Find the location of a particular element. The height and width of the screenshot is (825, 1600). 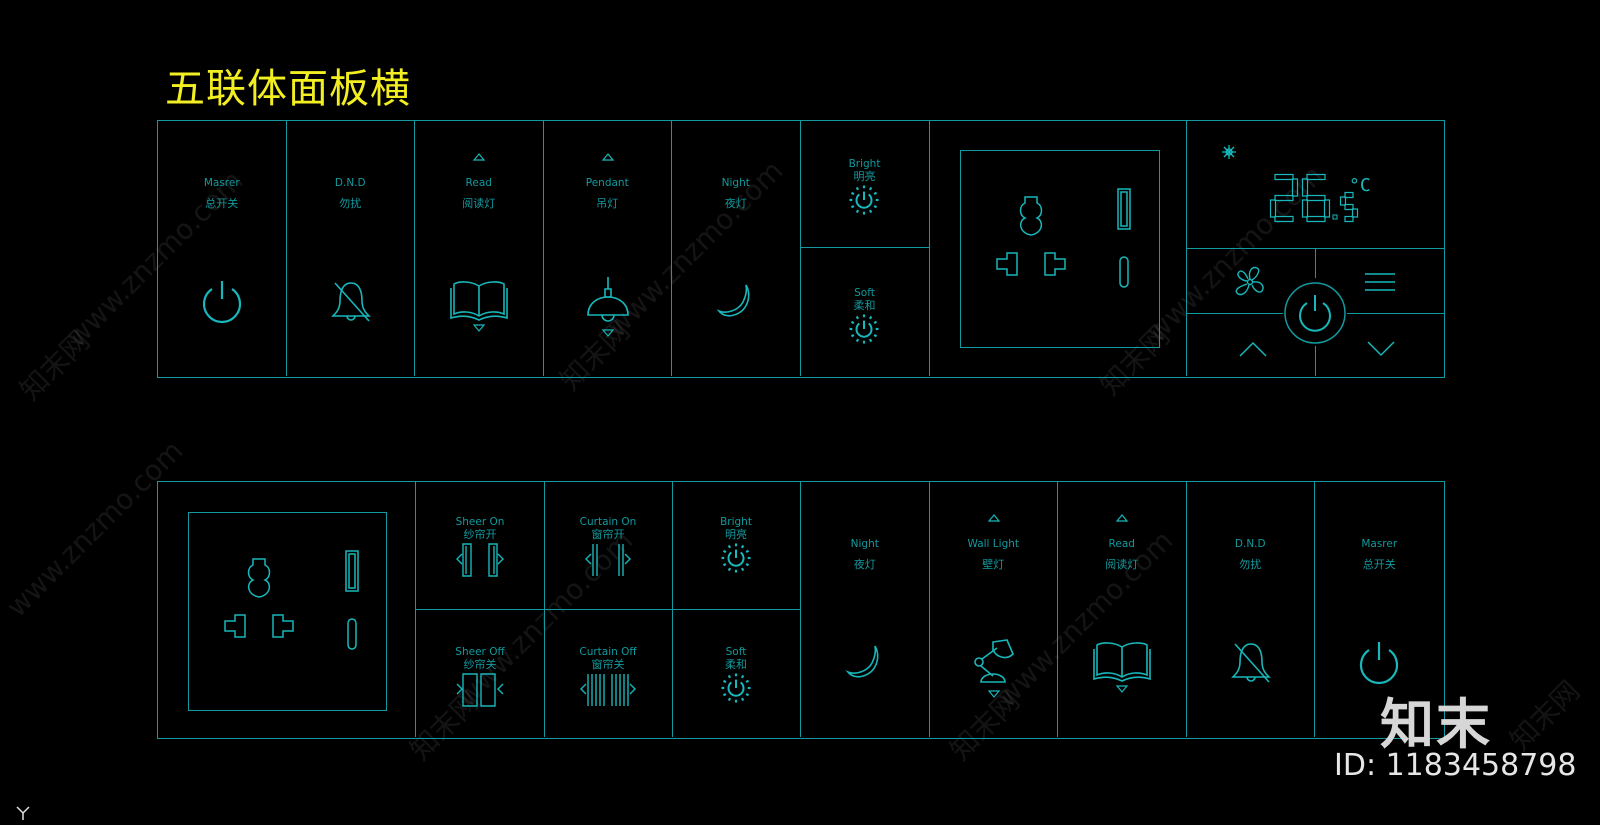

switch-pendant: Pendant 吊灯 is located at coordinates (608, 248).